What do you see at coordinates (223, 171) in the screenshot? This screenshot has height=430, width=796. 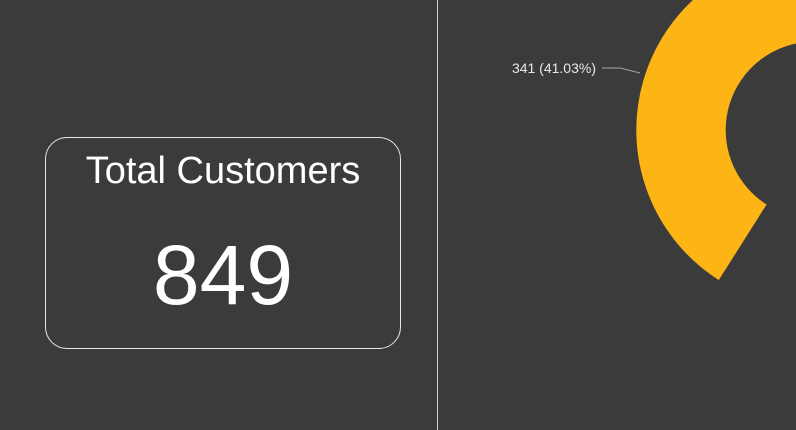 I see `card-title: Total Customers` at bounding box center [223, 171].